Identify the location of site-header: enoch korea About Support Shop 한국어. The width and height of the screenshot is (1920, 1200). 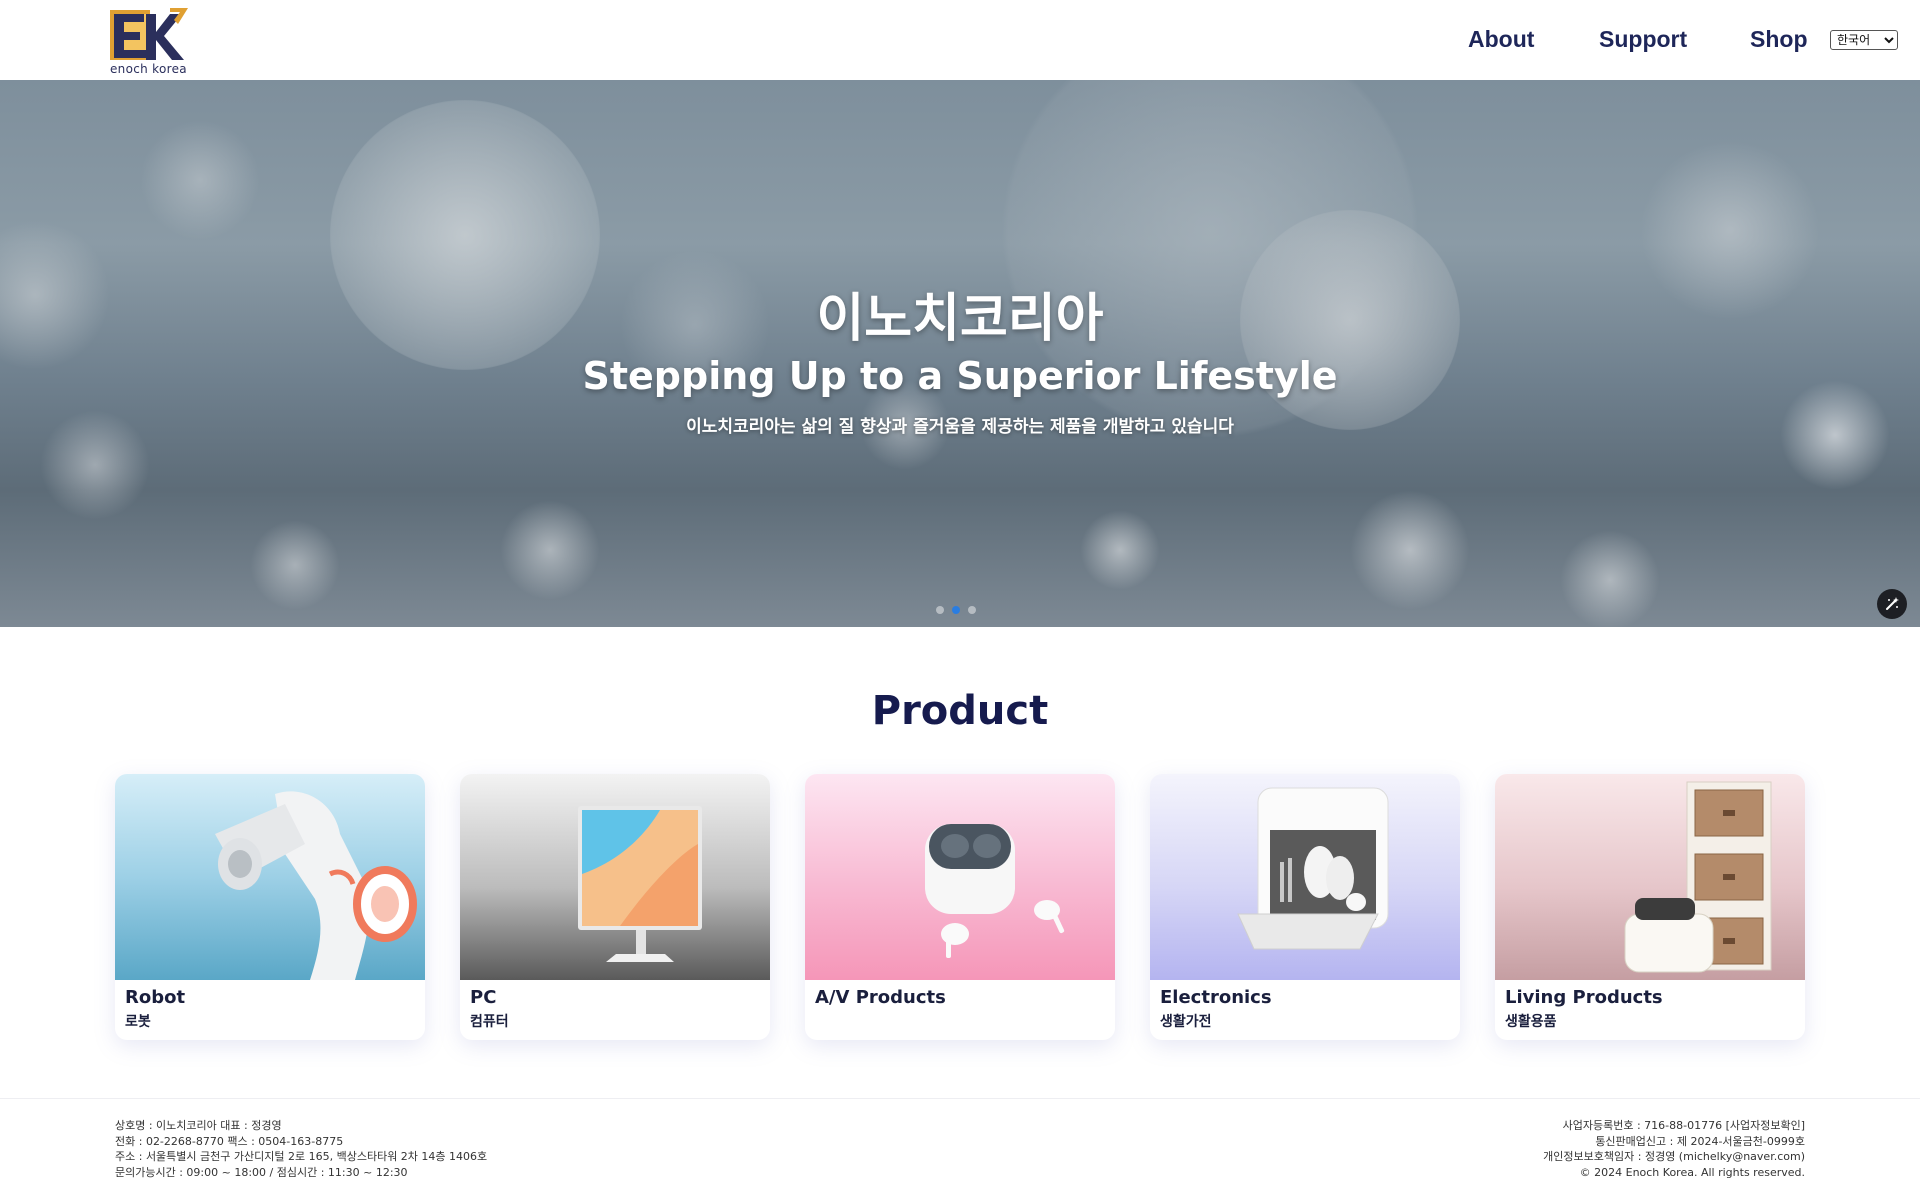
(960, 40).